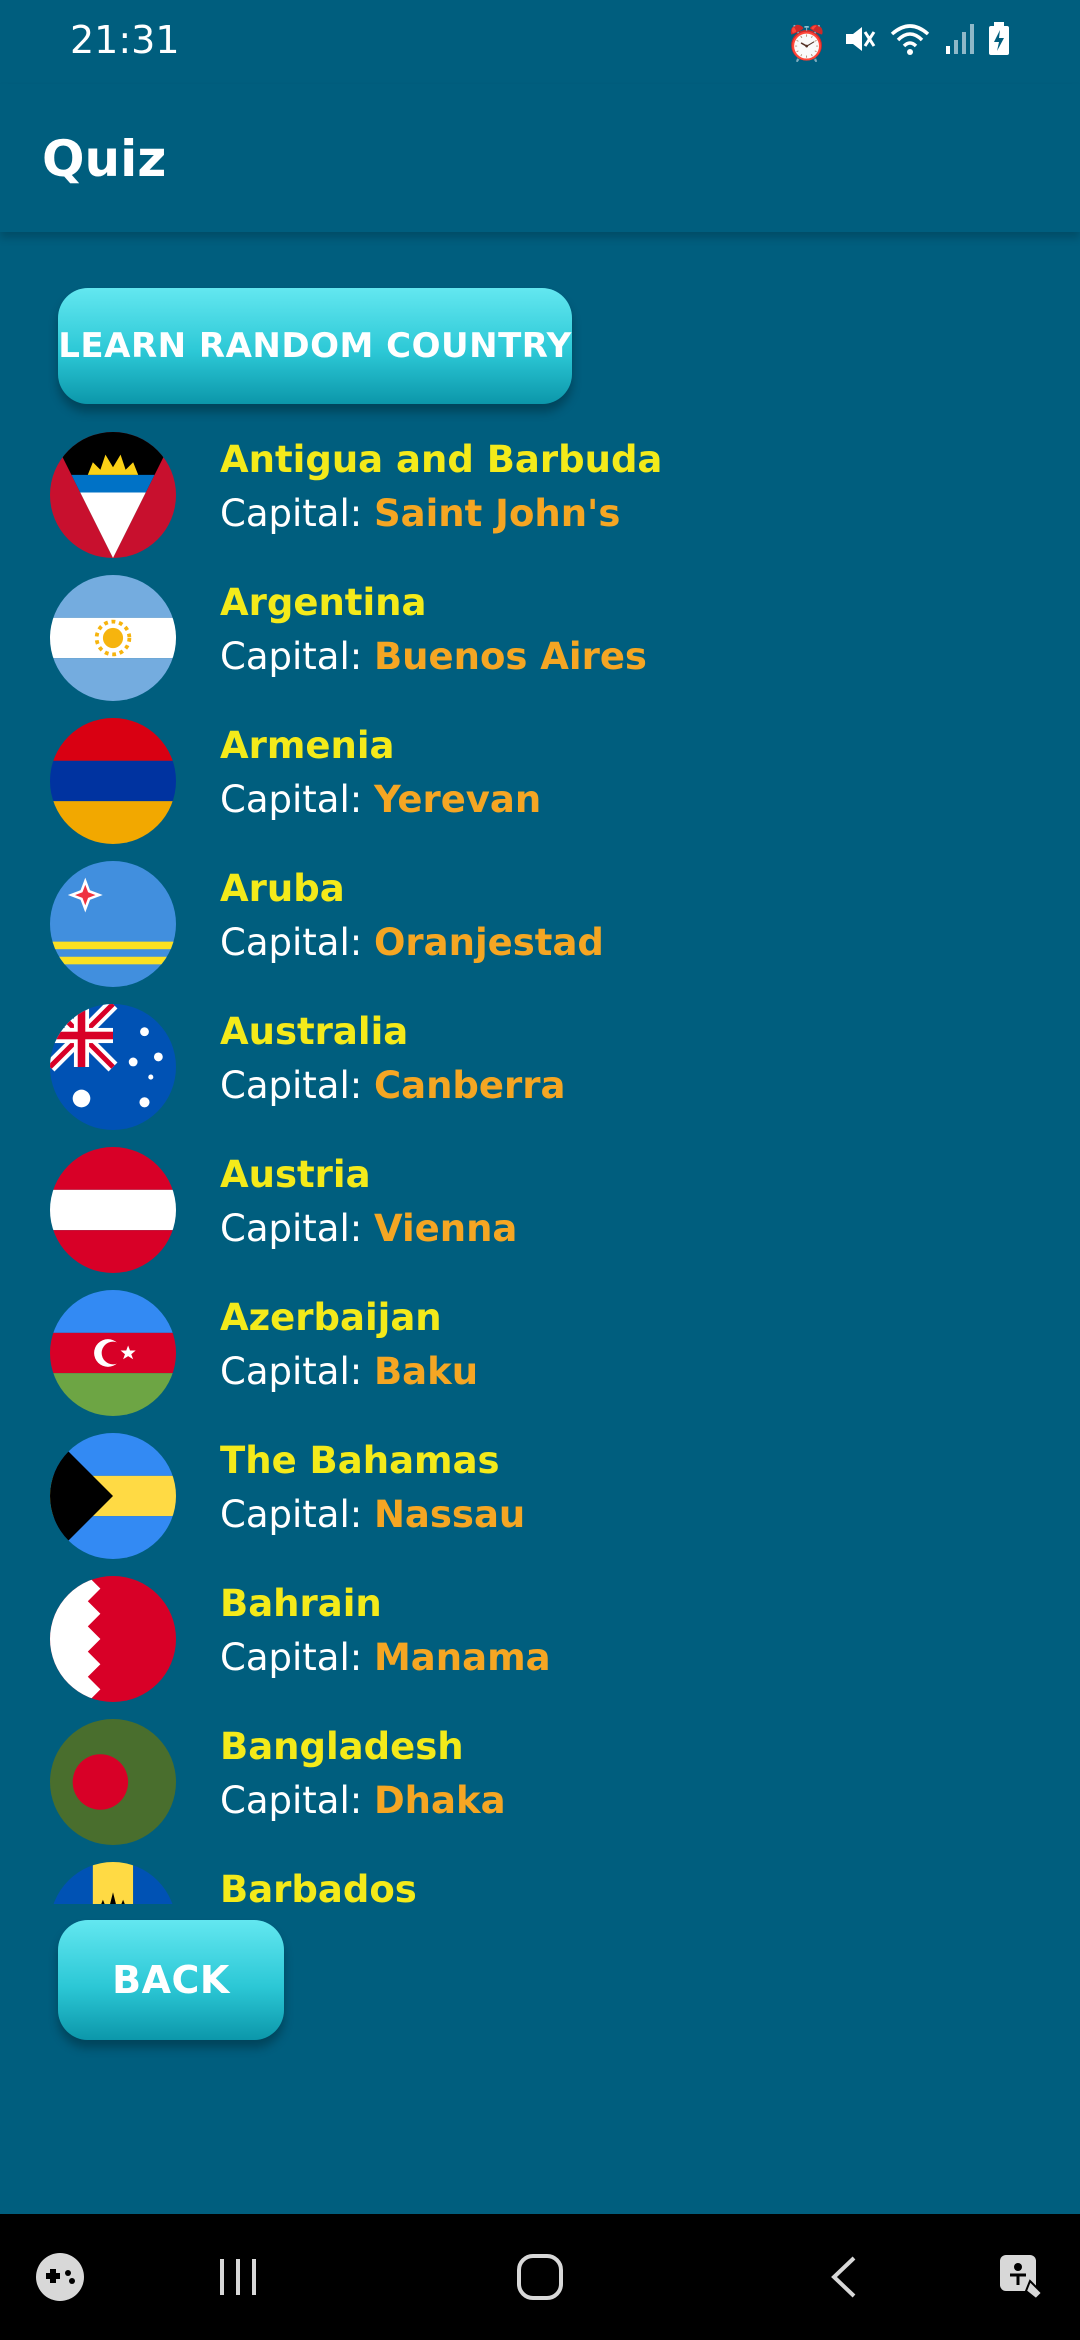 The width and height of the screenshot is (1080, 2340). What do you see at coordinates (540, 1881) in the screenshot?
I see `list-item: Barbados` at bounding box center [540, 1881].